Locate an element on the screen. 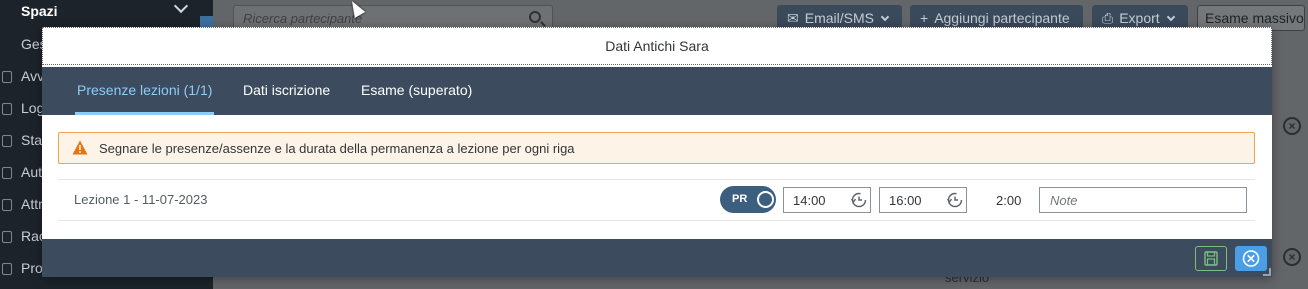 Image resolution: width=1308 pixels, height=289 pixels. save-button is located at coordinates (1211, 258).